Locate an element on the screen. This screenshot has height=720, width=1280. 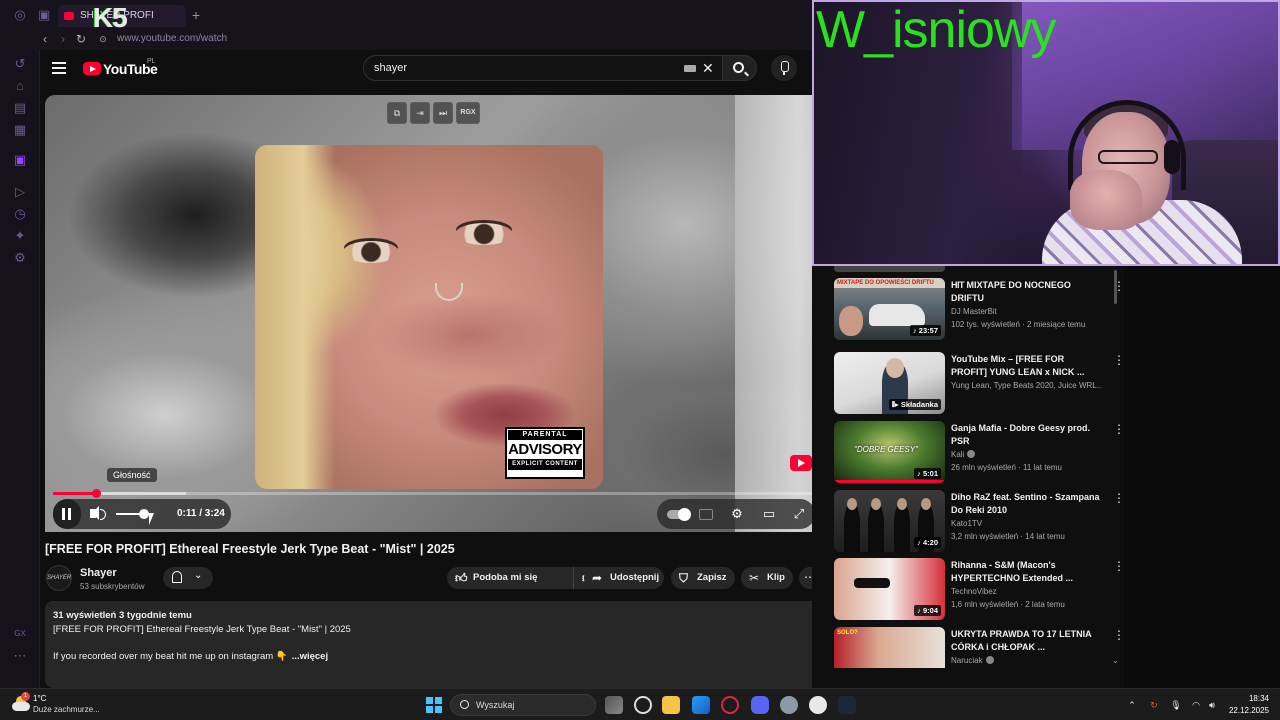
clock-date: 22.12.2025 is located at coordinates (1244, 710).